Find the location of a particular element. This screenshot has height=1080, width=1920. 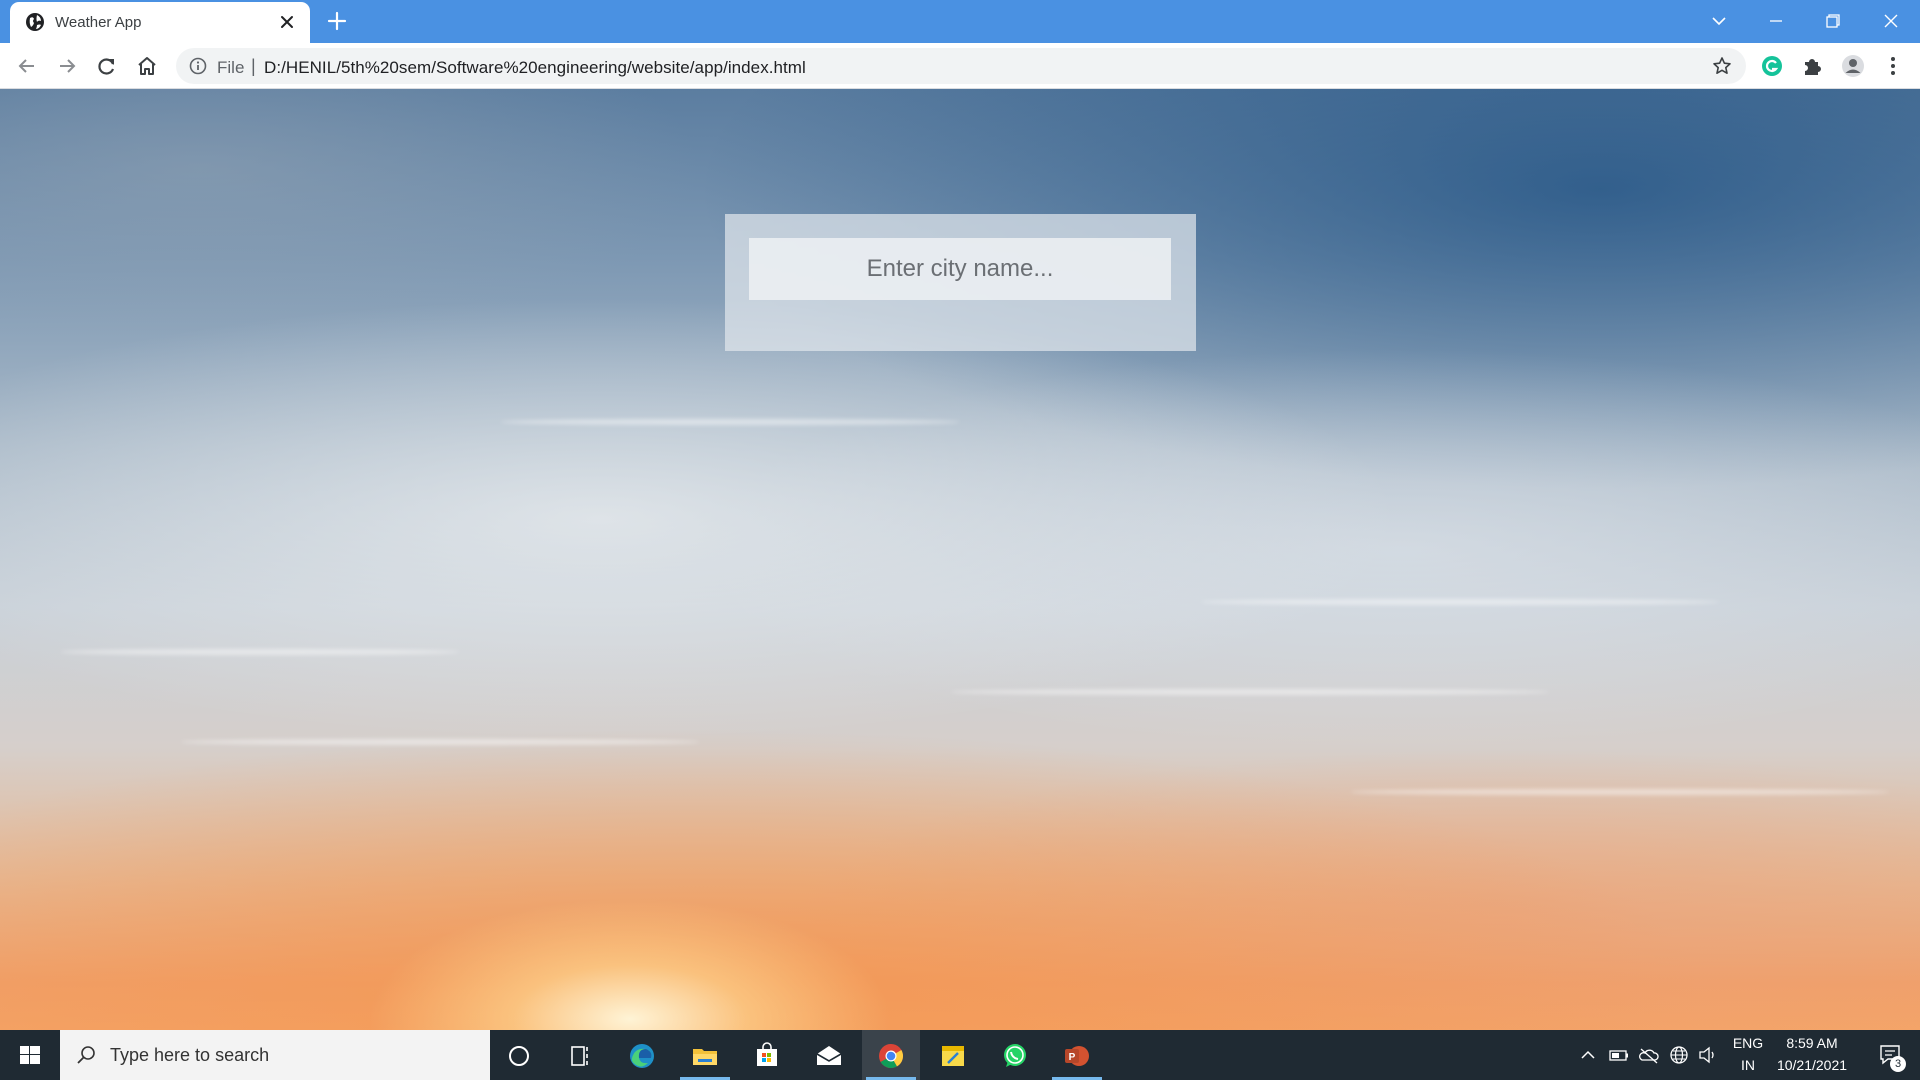

input-region: IN is located at coordinates (1748, 1065).